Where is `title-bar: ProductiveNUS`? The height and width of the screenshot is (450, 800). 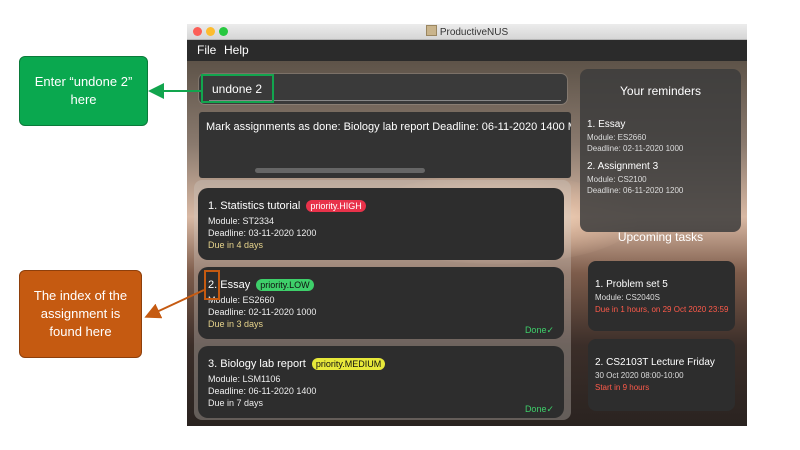 title-bar: ProductiveNUS is located at coordinates (467, 32).